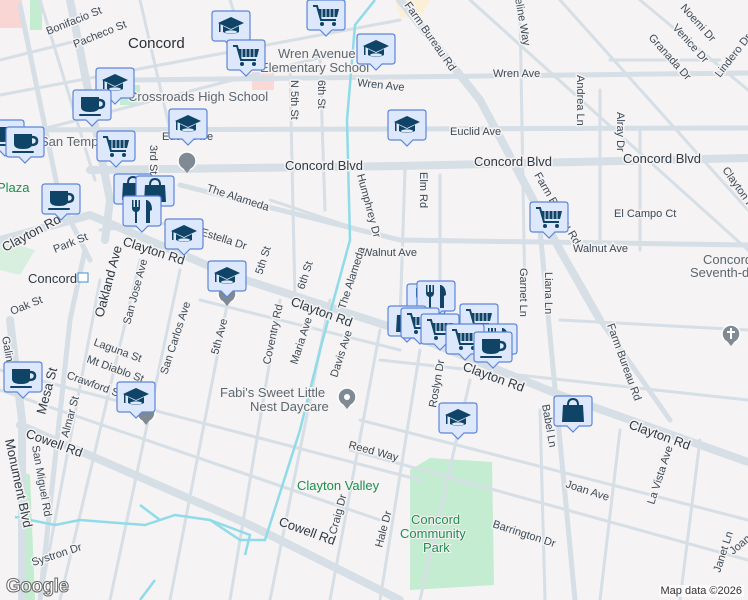  Describe the element at coordinates (108, 281) in the screenshot. I see `map-label: Oakland Ave` at that location.